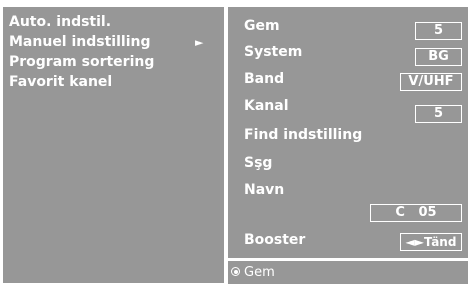  What do you see at coordinates (259, 272) in the screenshot?
I see `status-label: Gem` at bounding box center [259, 272].